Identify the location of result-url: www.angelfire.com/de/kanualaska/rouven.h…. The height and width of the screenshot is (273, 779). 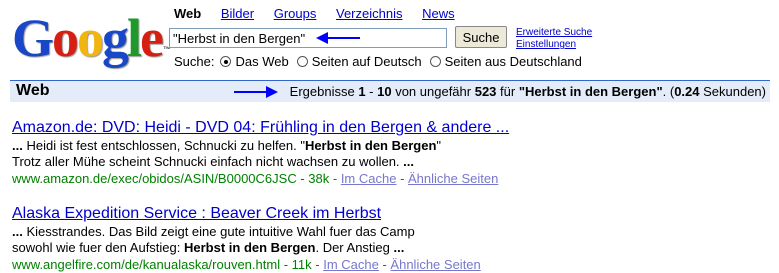
(146, 264).